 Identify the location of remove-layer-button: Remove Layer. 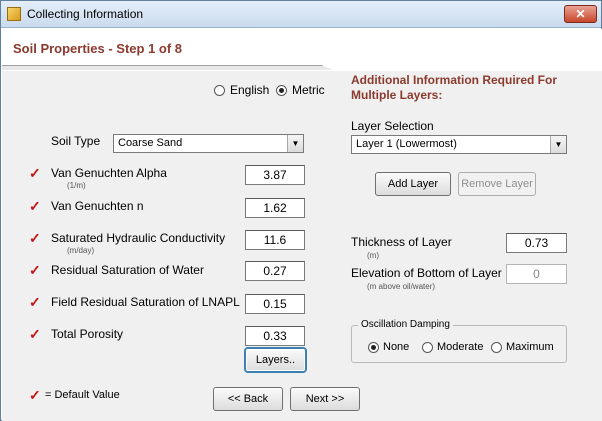
(497, 184).